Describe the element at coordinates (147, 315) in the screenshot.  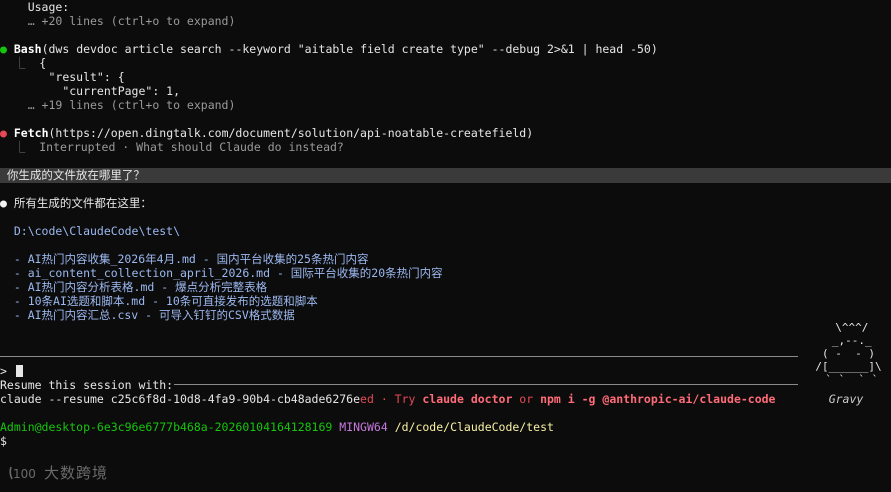
I see `file-list-item: - AI热门内容汇总.csv - 可导入钉钉的CSV格式数据` at that location.